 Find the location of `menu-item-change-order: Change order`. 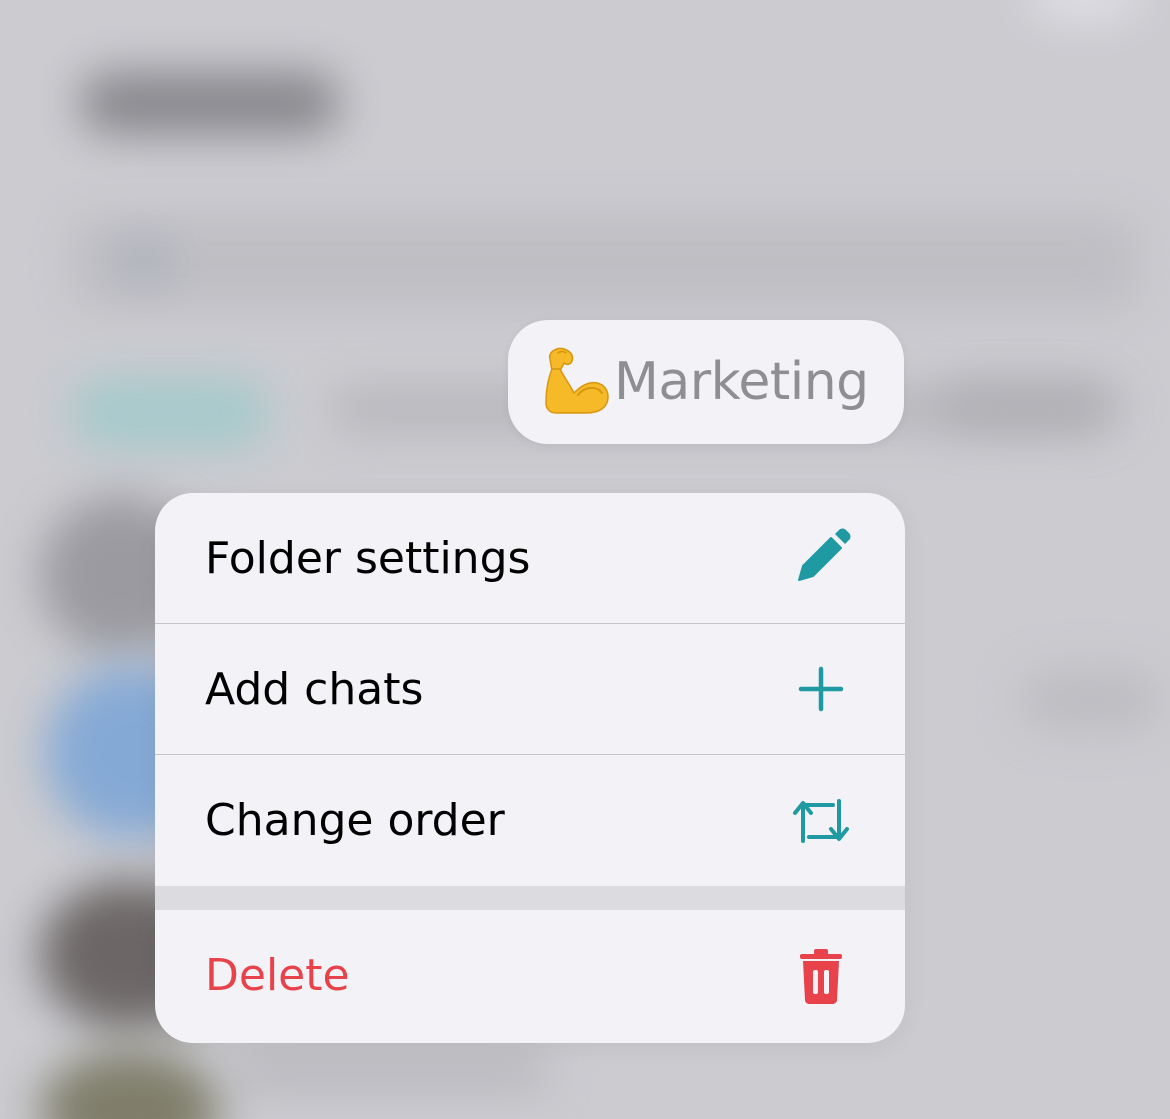

menu-item-change-order: Change order is located at coordinates (530, 820).